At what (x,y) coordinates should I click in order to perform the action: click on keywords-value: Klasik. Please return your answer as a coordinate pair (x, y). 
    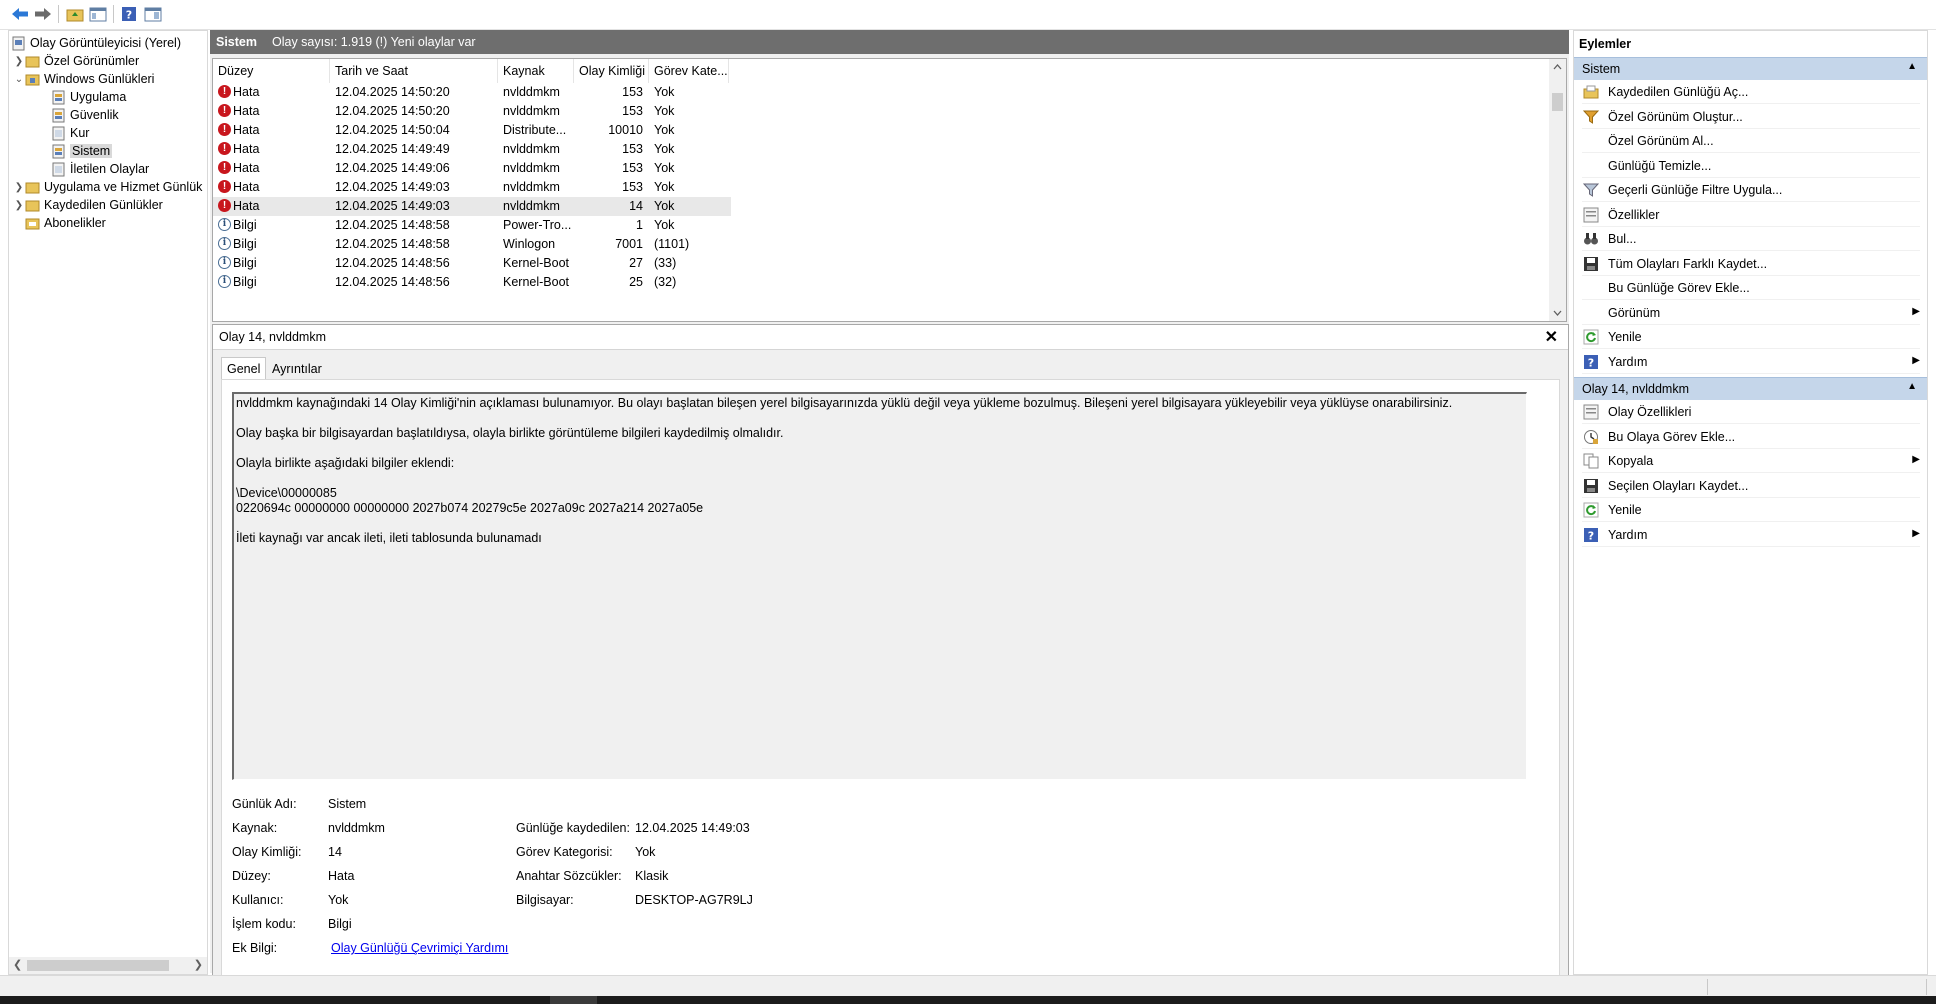
    Looking at the image, I should click on (652, 876).